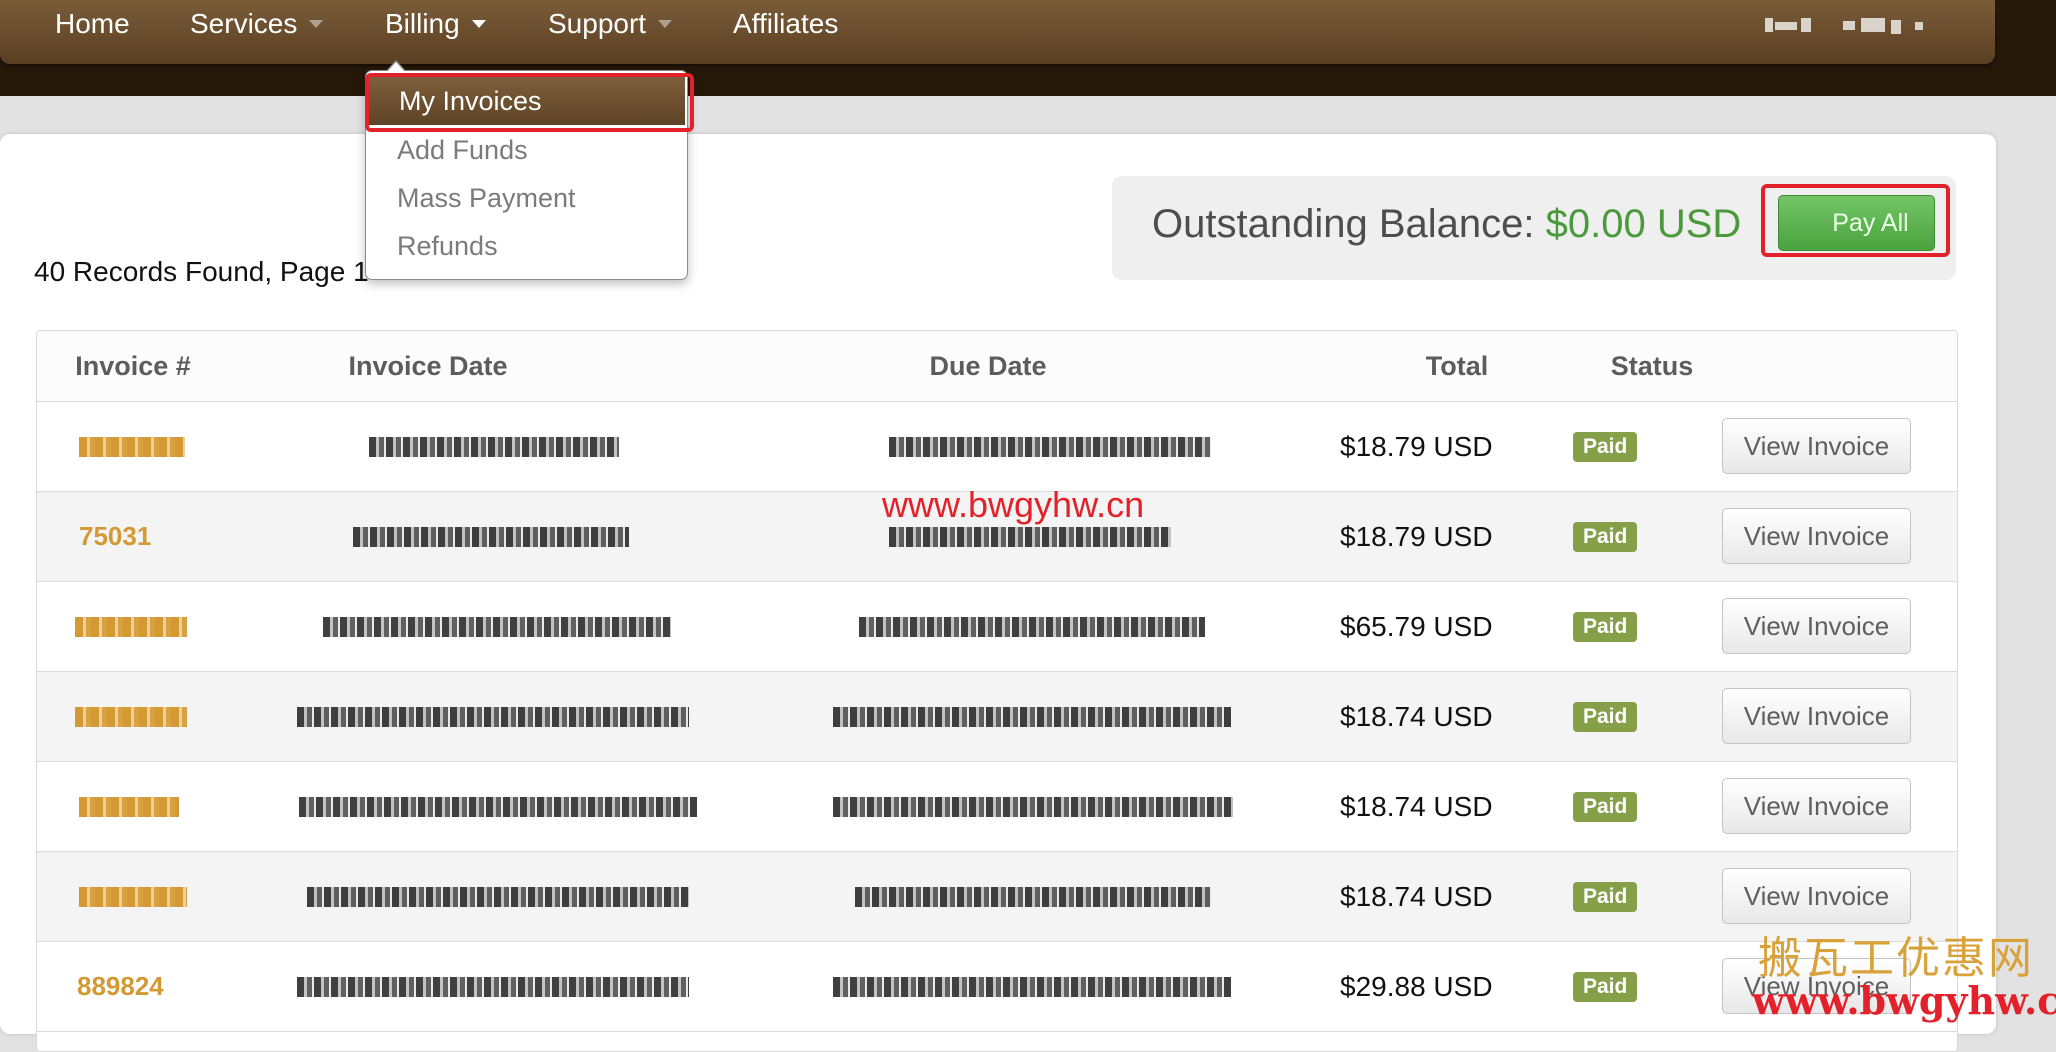 The width and height of the screenshot is (2056, 1052). What do you see at coordinates (526, 246) in the screenshot?
I see `menu-item-refunds: Refunds` at bounding box center [526, 246].